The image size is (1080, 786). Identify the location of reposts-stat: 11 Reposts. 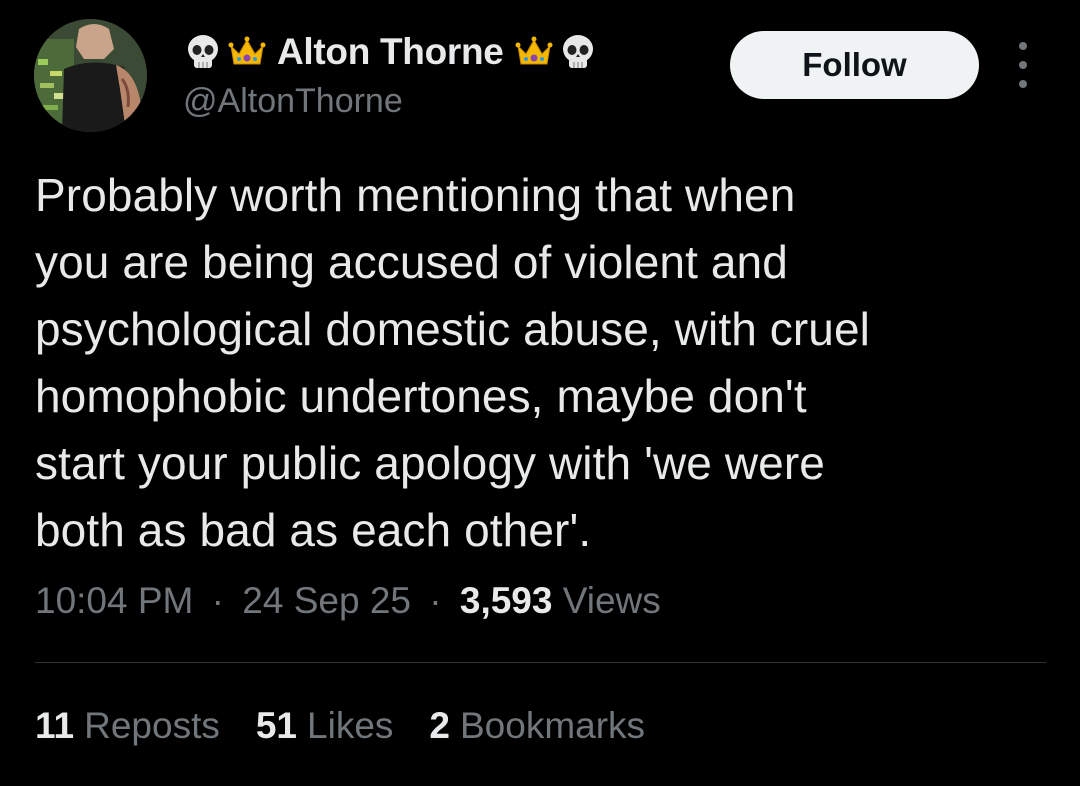
(127, 726).